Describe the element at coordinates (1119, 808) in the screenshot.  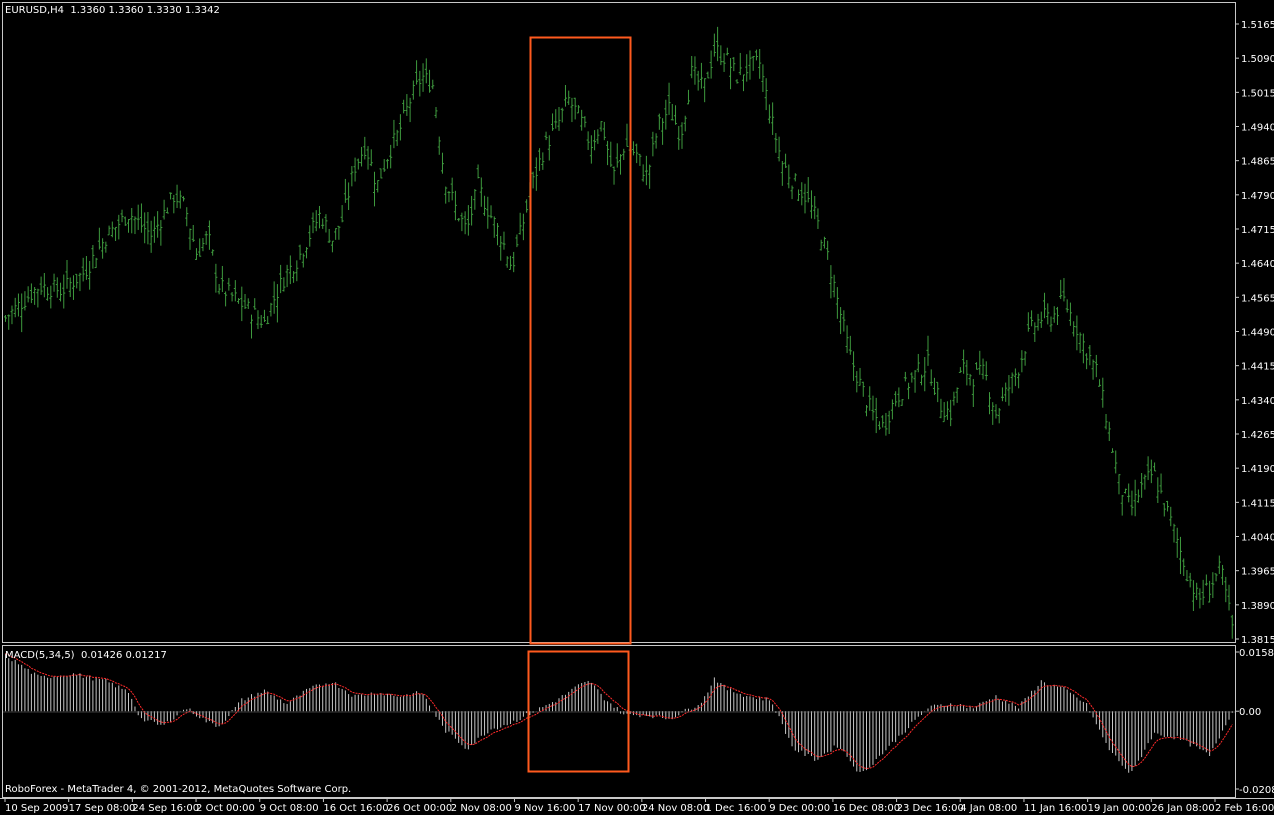
I see `time-tick-label: 19 Jan 00:00` at that location.